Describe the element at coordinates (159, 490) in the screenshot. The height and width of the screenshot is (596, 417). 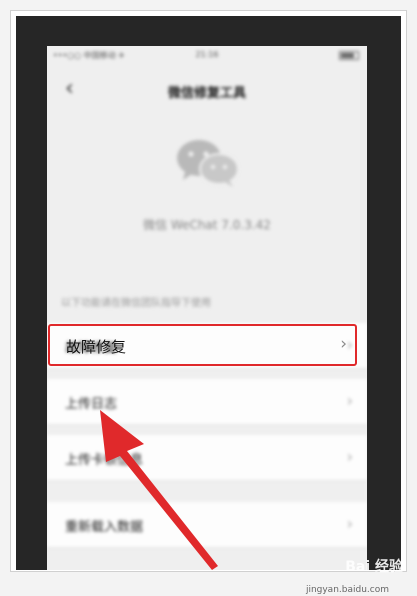
I see `red-arrow-icon` at that location.